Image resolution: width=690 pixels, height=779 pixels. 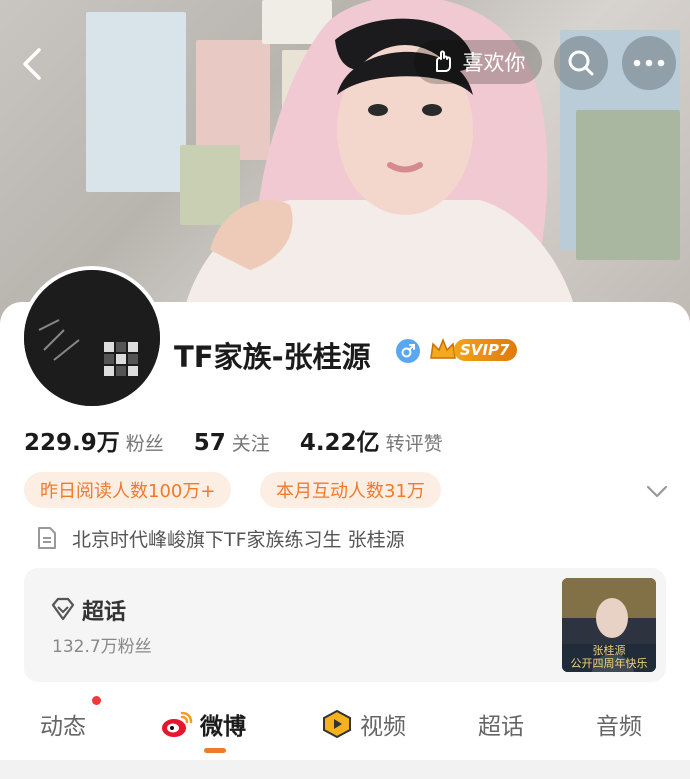 What do you see at coordinates (223, 727) in the screenshot?
I see `tab-label: 微博` at bounding box center [223, 727].